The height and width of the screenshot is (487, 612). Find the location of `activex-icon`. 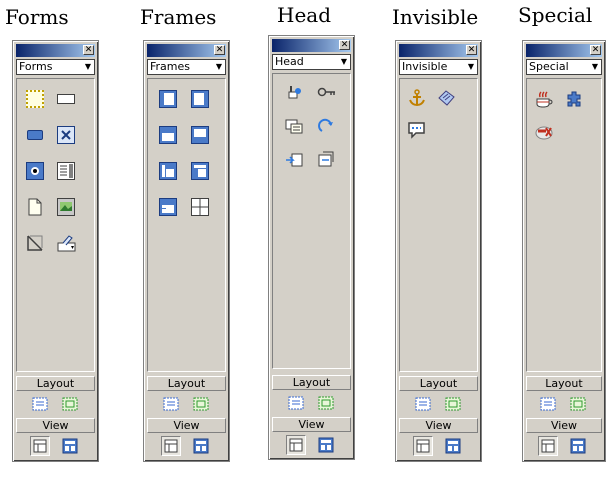

activex-icon is located at coordinates (543, 131).